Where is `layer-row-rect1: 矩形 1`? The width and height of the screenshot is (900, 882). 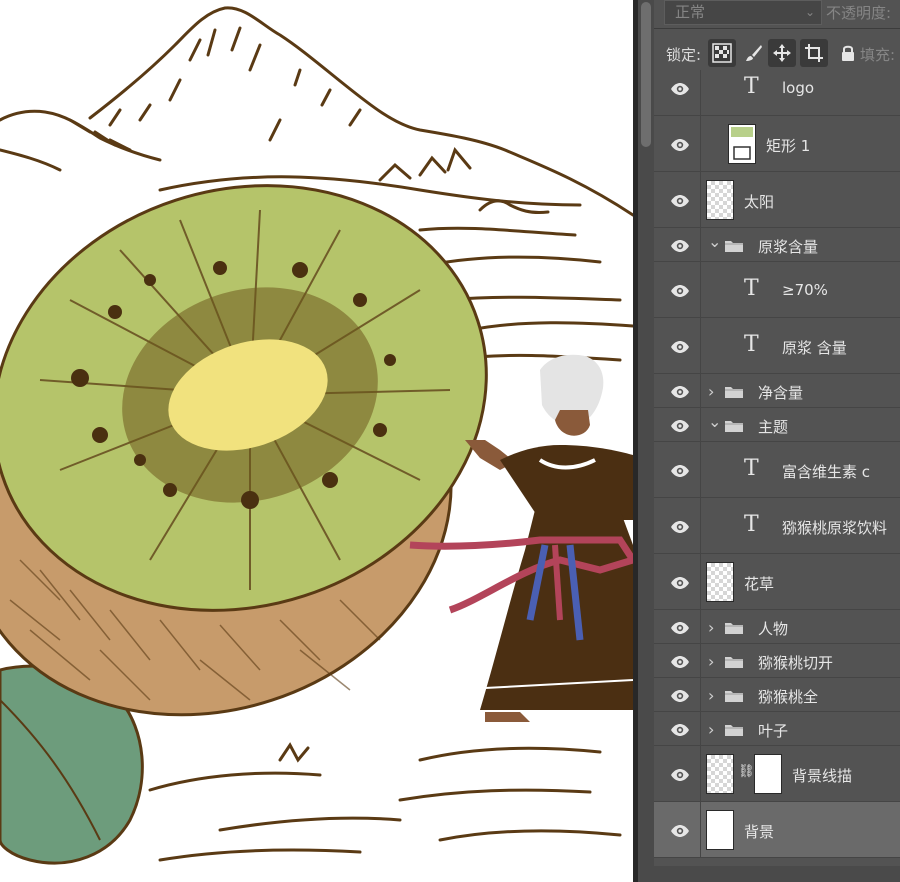 layer-row-rect1: 矩形 1 is located at coordinates (777, 144).